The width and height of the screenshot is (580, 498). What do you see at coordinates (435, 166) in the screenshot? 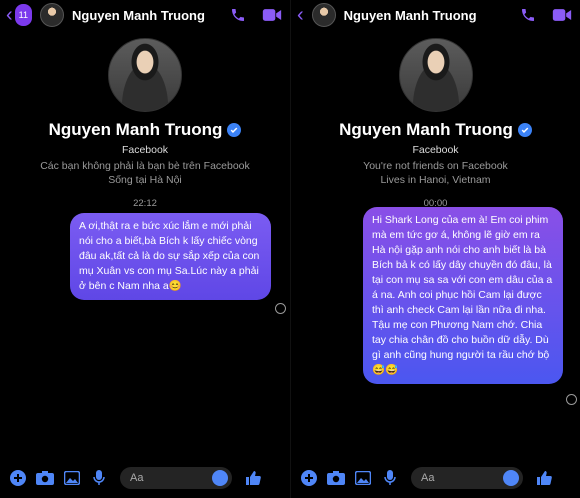
I see `friend-status: You're not friends on Facebook` at bounding box center [435, 166].